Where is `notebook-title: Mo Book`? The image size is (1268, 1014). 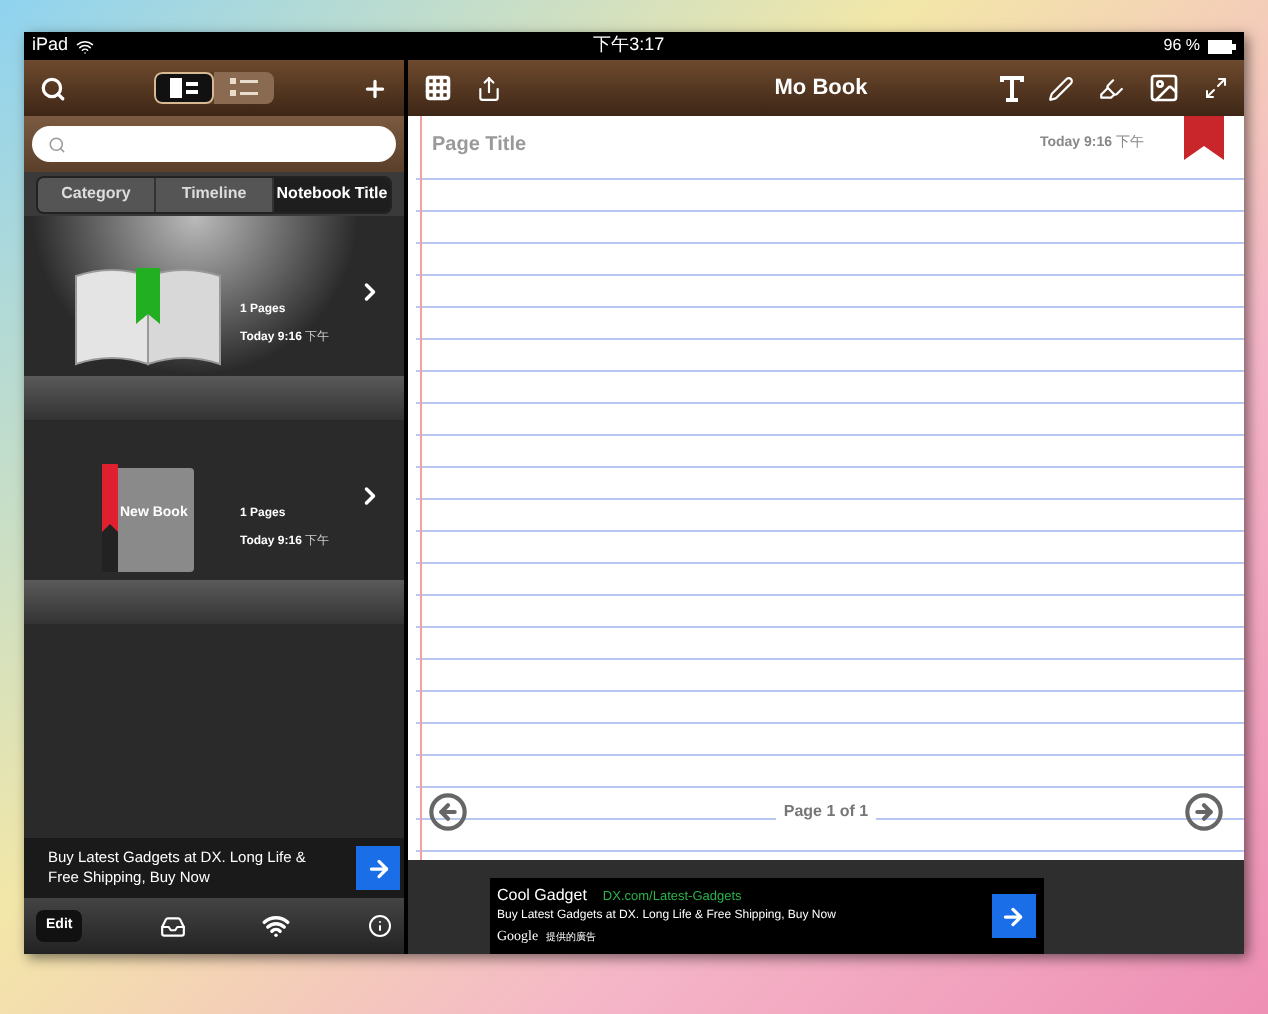
notebook-title: Mo Book is located at coordinates (821, 88).